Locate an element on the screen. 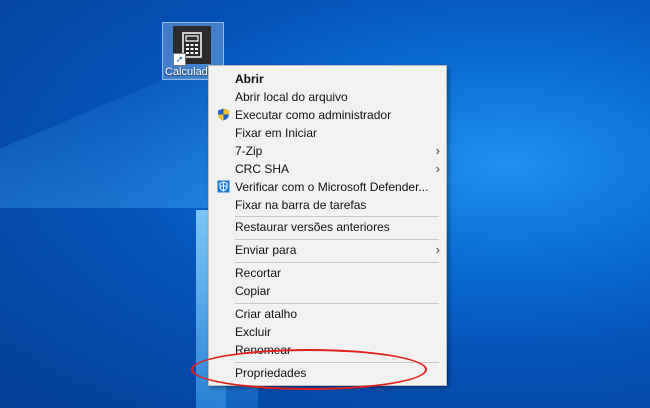 The height and width of the screenshot is (408, 650). menu-item-run-as-admin: Executar como administrador is located at coordinates (327, 115).